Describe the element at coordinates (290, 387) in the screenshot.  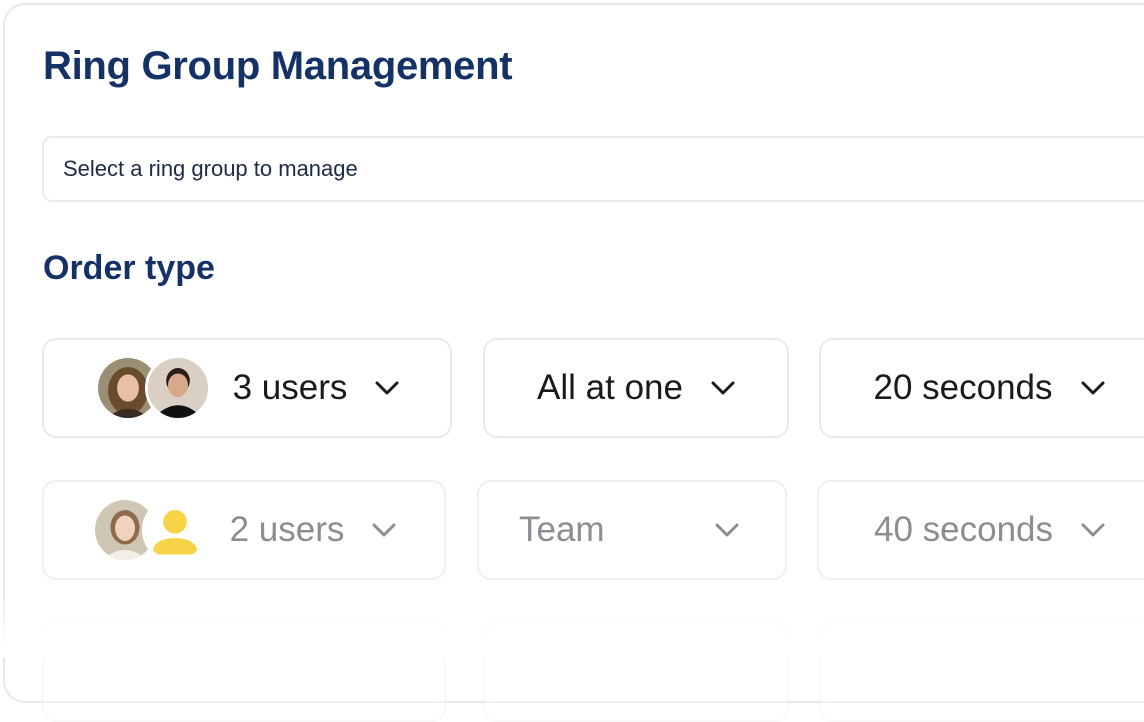
I see `users-count-label: 3 users` at that location.